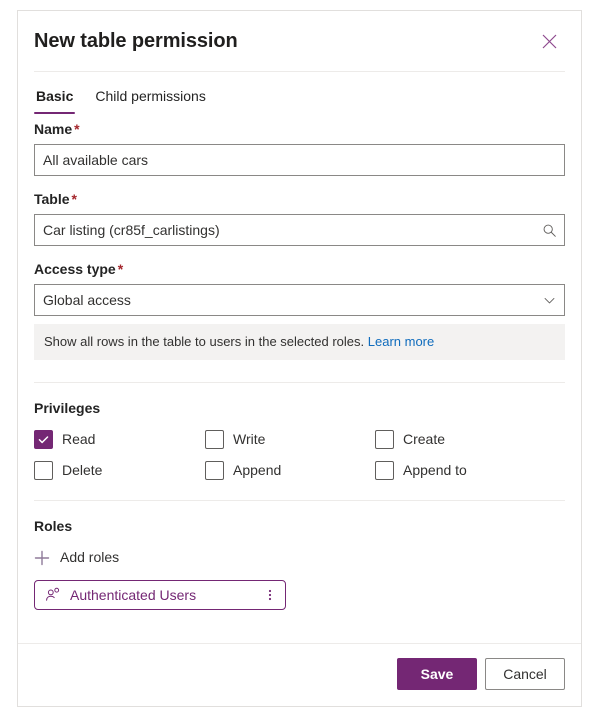 The height and width of the screenshot is (725, 599). Describe the element at coordinates (424, 439) in the screenshot. I see `checkbox-create-label: Create` at that location.